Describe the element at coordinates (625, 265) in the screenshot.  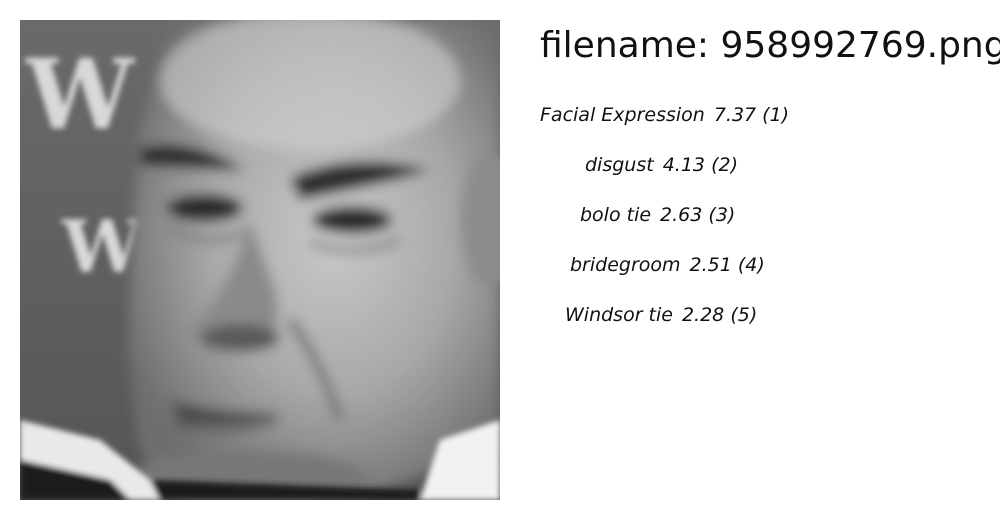
I see `prediction-label: bridegroom` at that location.